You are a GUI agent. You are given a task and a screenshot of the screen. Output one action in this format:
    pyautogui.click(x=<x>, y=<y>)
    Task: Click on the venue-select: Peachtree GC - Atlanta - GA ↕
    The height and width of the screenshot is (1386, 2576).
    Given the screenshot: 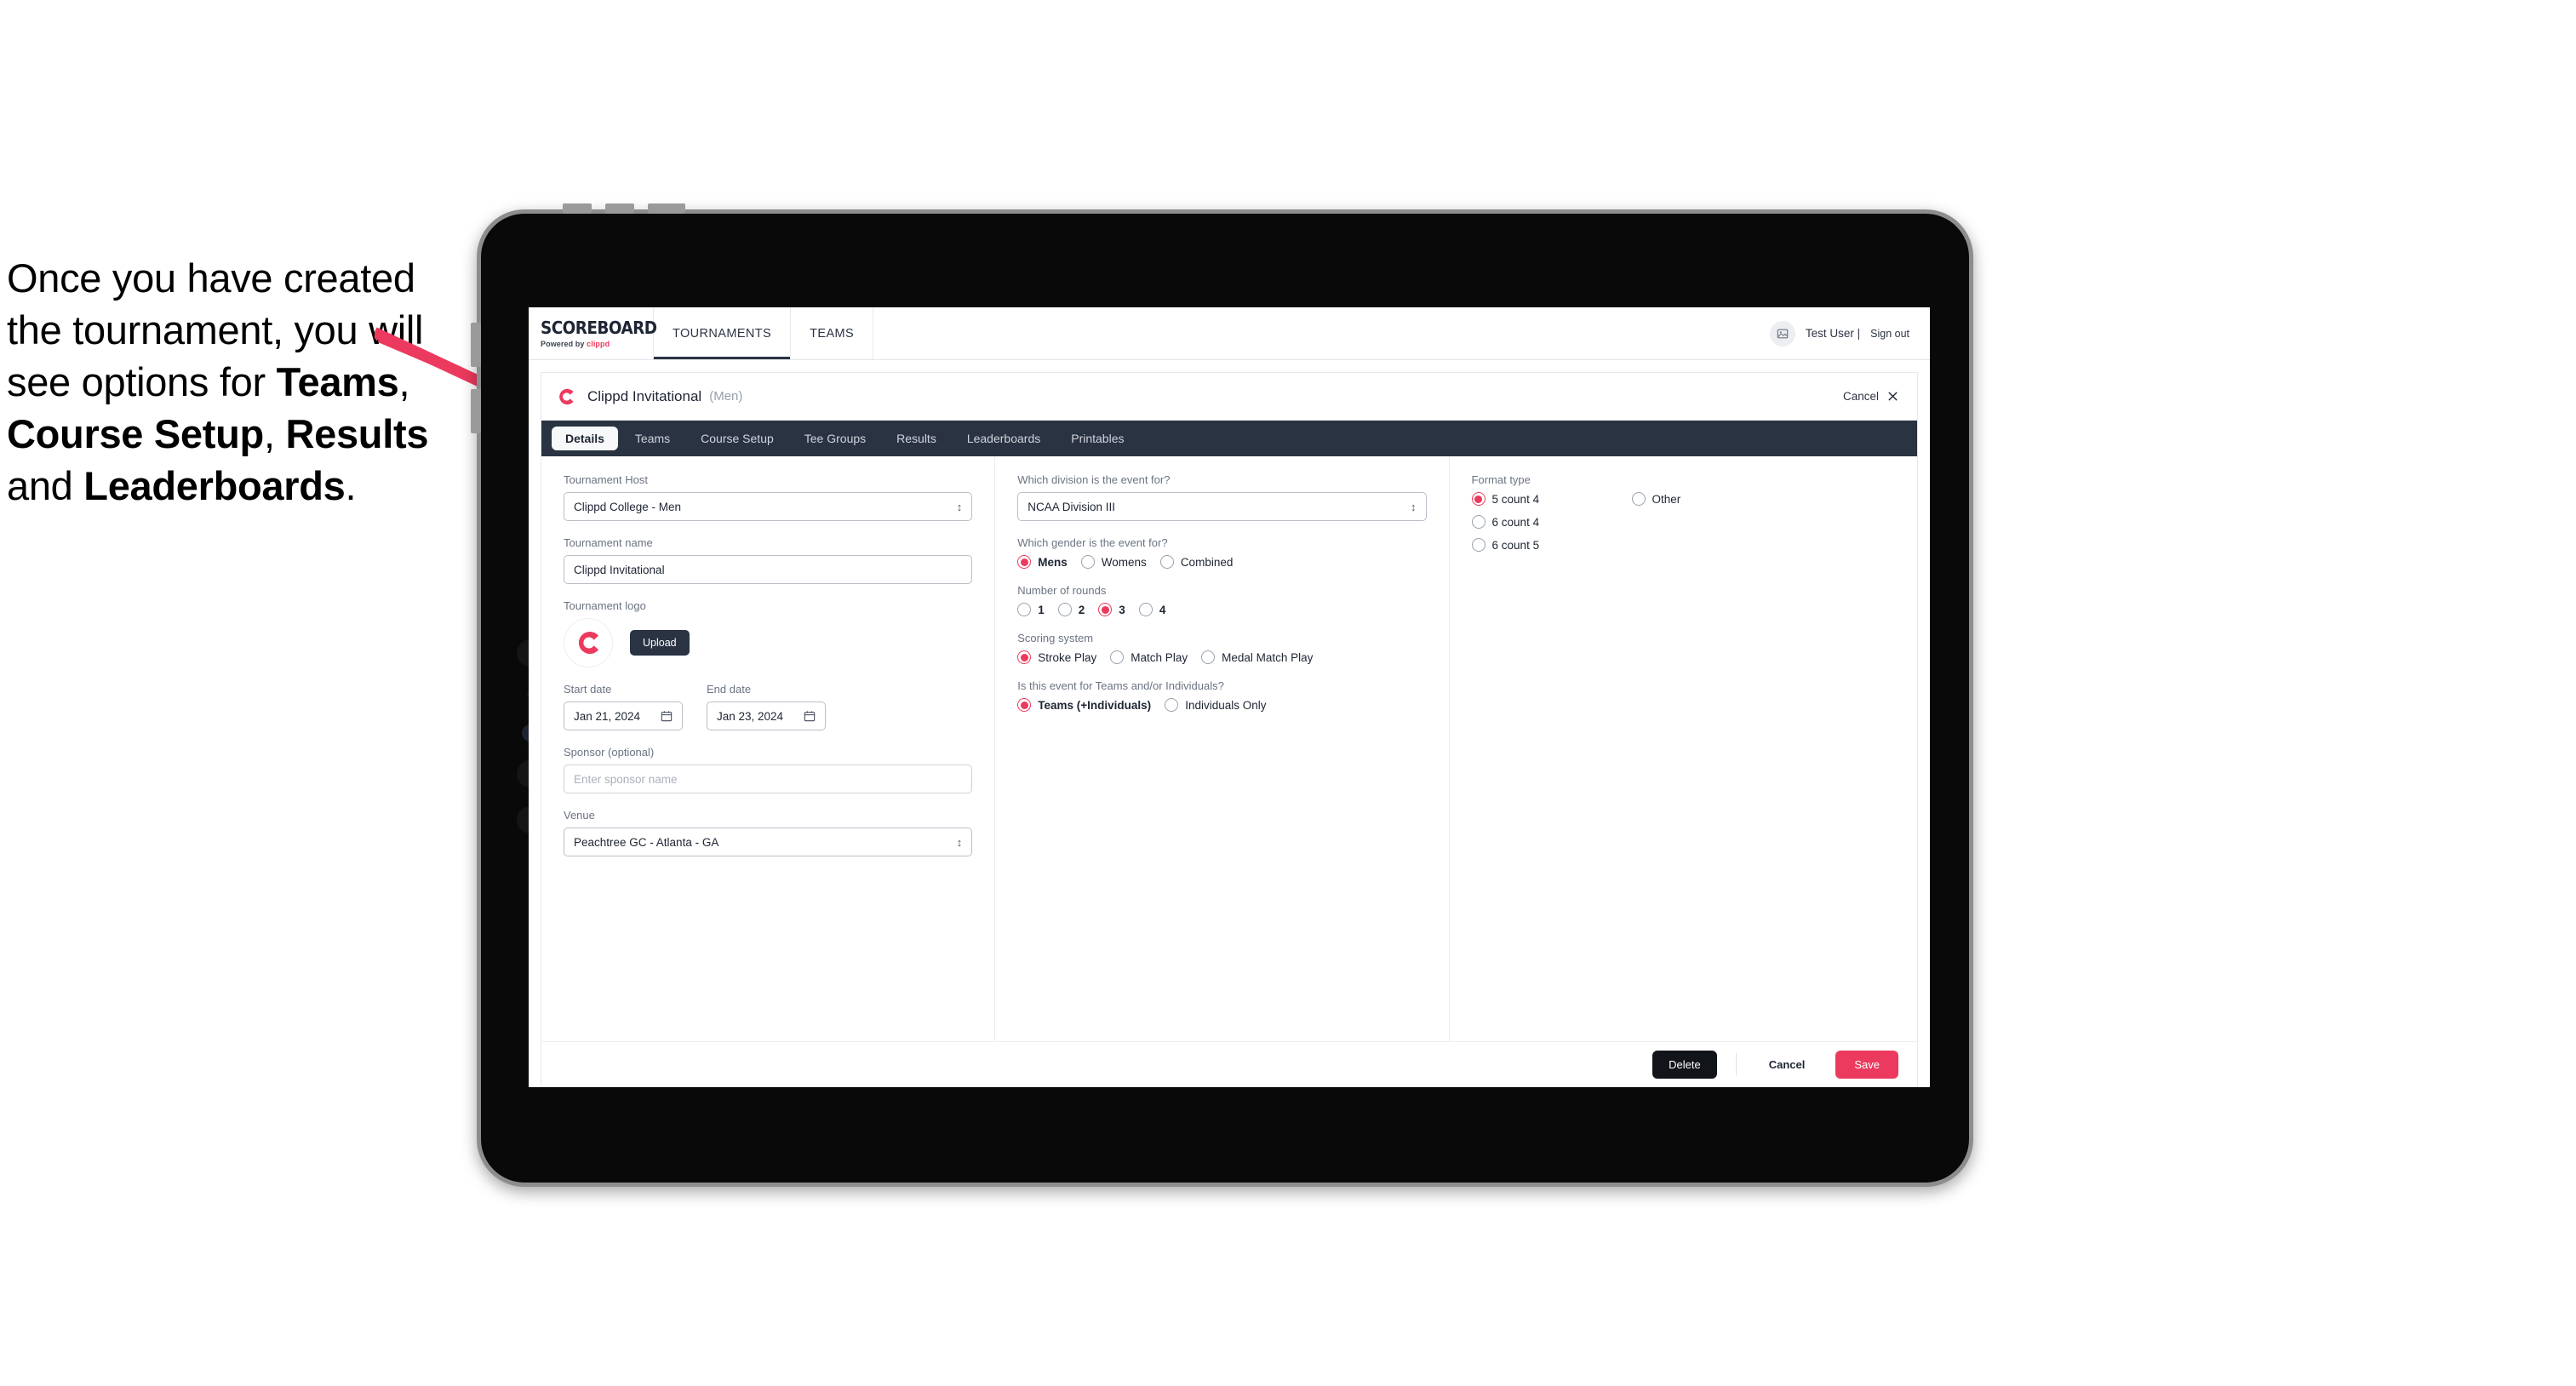 What is the action you would take?
    pyautogui.click(x=768, y=842)
    